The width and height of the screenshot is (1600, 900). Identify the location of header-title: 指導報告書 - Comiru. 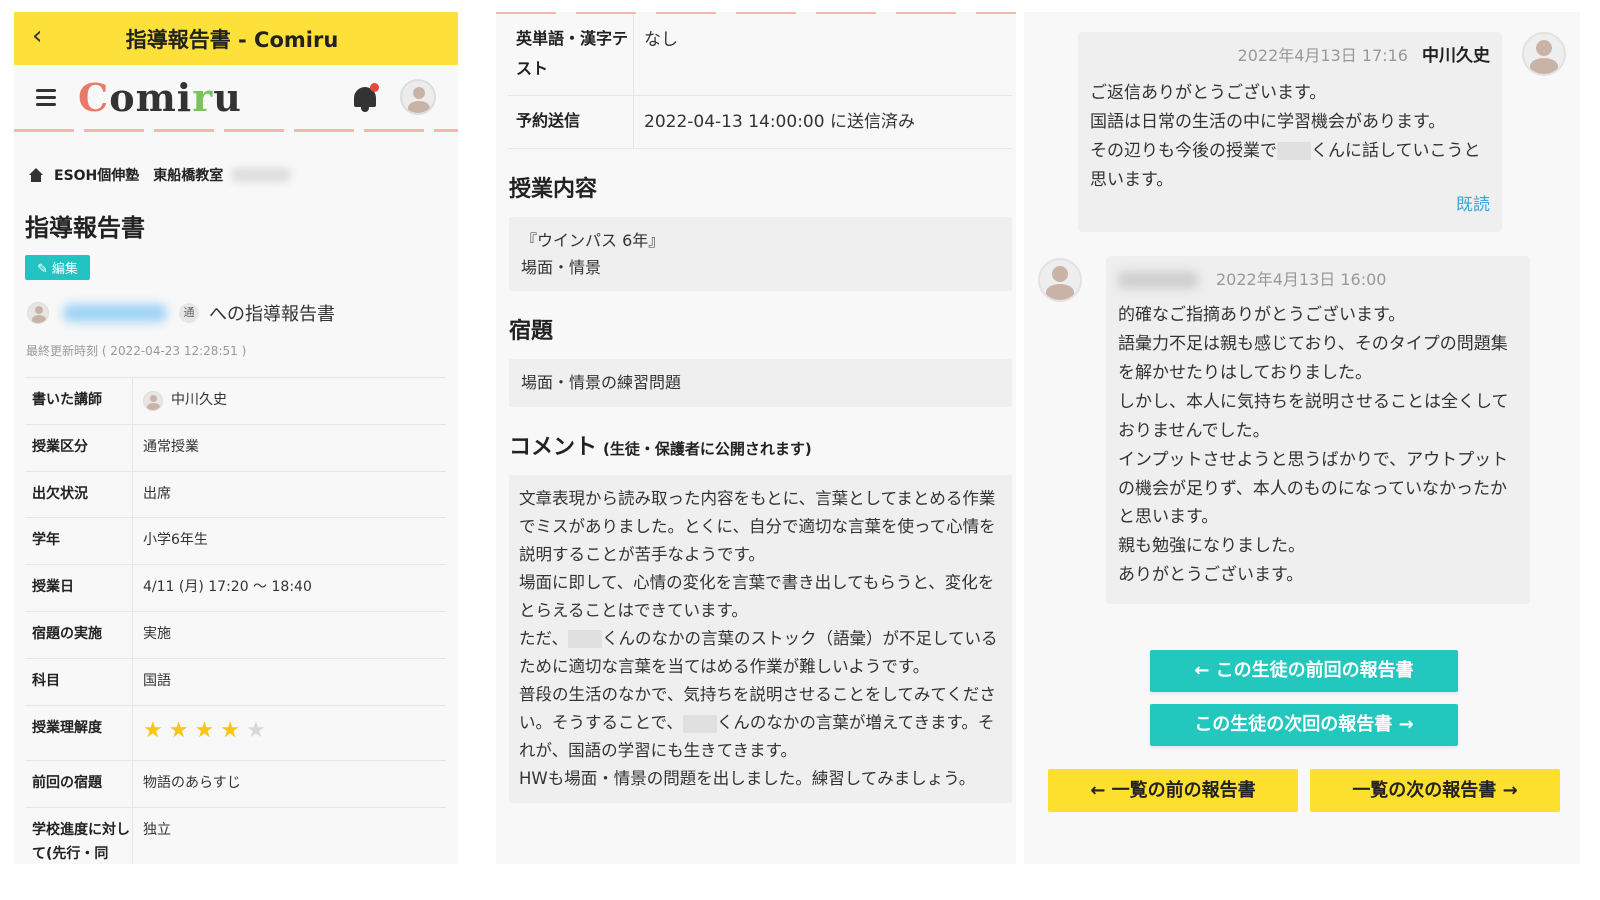
(232, 39).